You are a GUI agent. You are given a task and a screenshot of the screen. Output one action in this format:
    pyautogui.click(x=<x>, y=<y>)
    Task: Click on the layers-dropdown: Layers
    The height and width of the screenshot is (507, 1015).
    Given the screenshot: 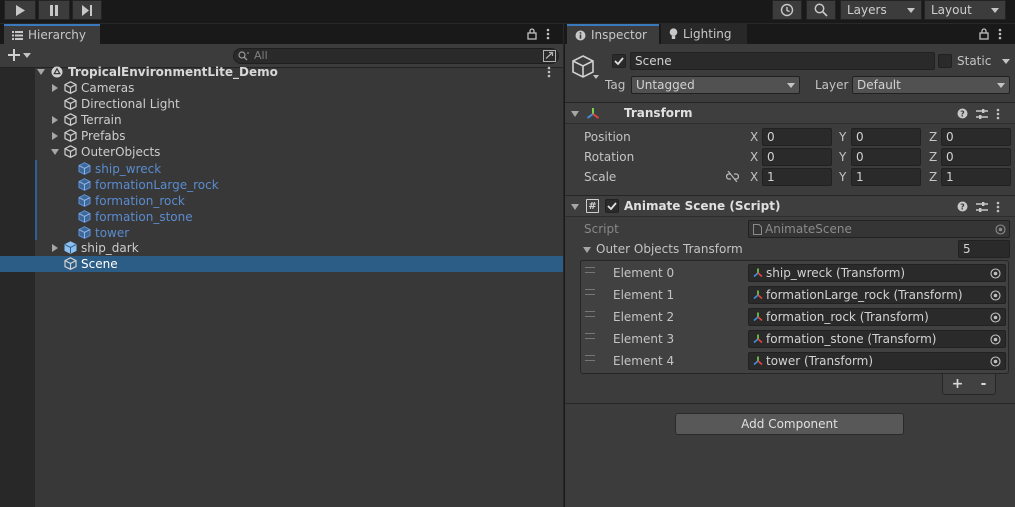 What is the action you would take?
    pyautogui.click(x=881, y=10)
    